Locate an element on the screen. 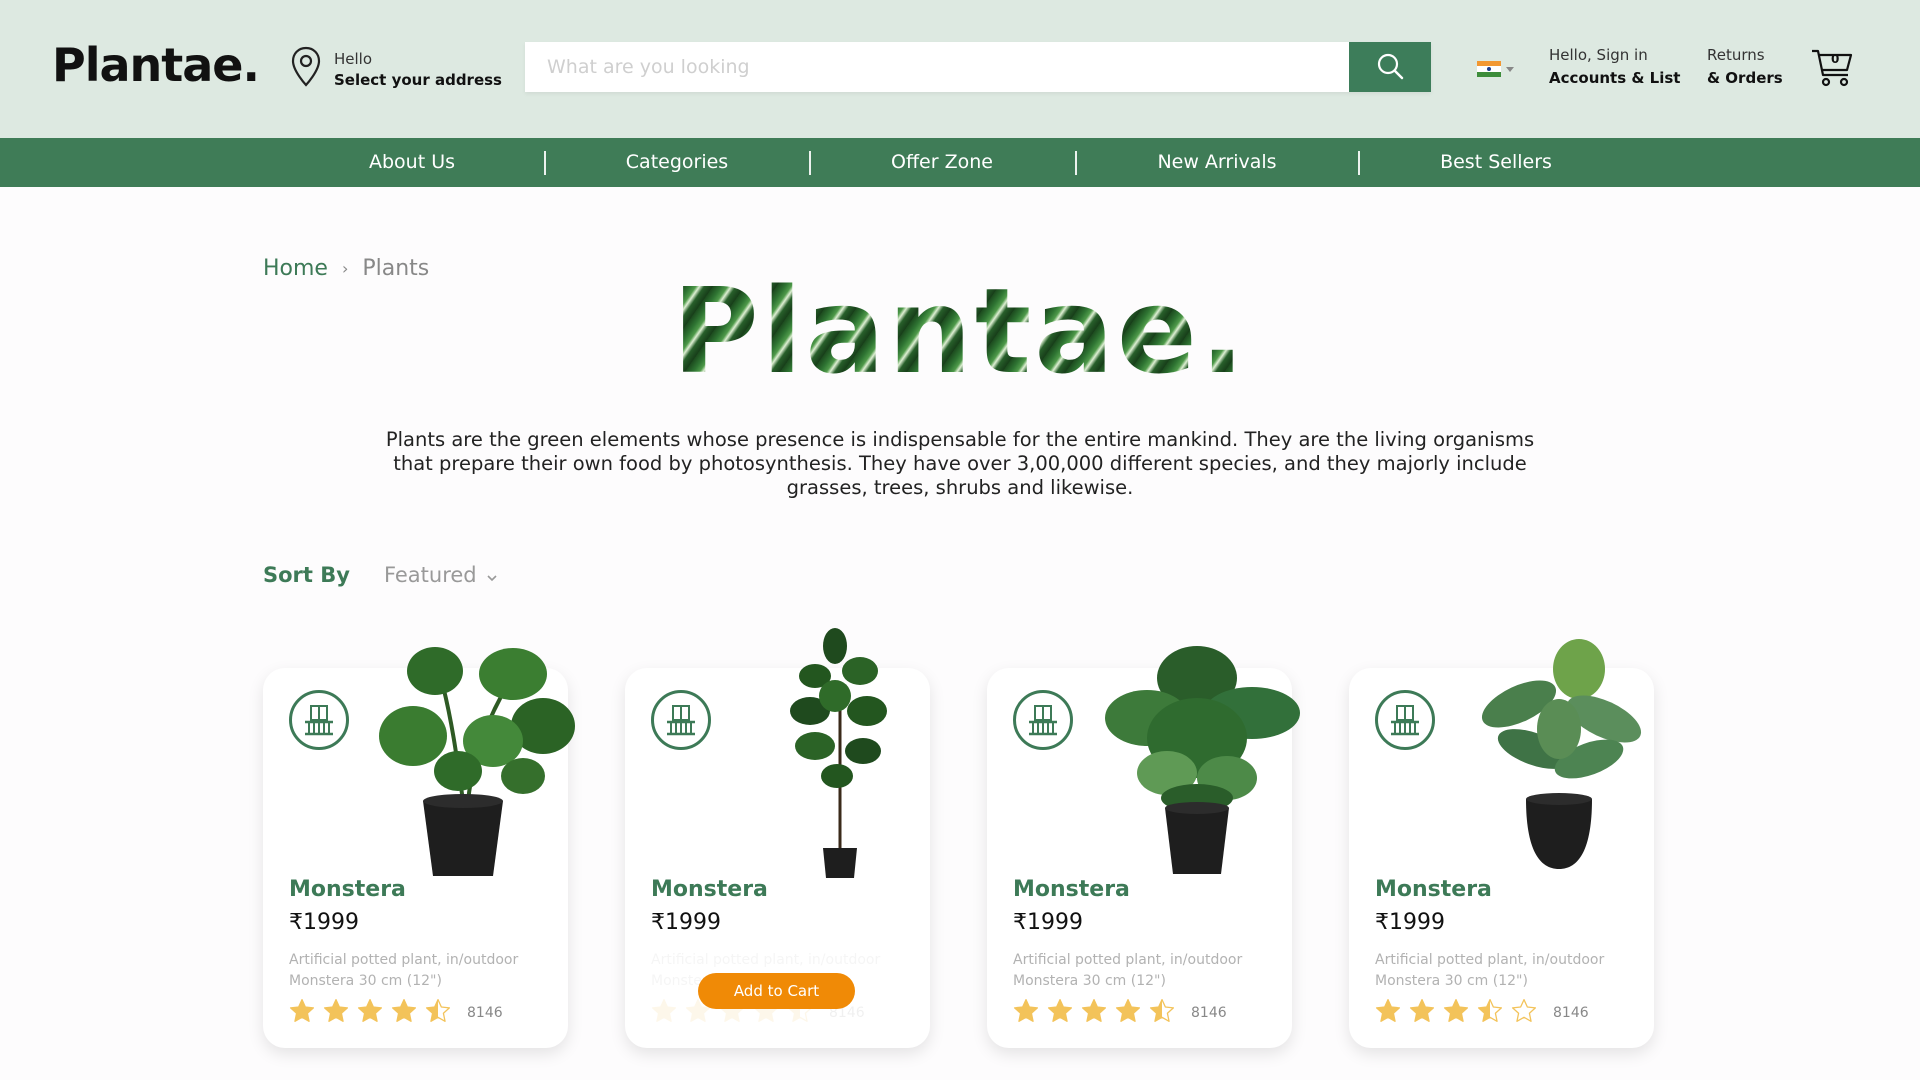 This screenshot has height=1080, width=1920. sort-control: Sort By Featured is located at coordinates (380, 575).